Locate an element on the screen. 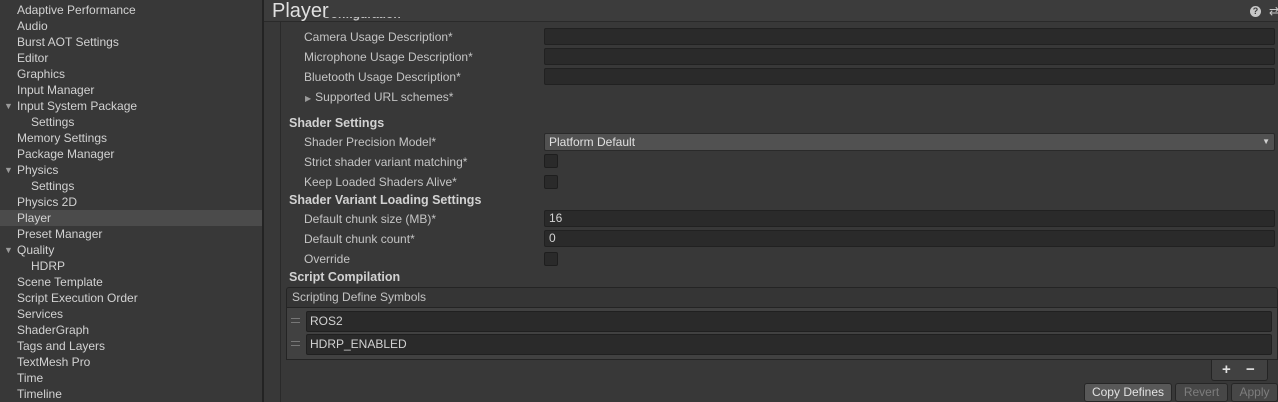  sidebar-item-label: Graphics is located at coordinates (41, 74).